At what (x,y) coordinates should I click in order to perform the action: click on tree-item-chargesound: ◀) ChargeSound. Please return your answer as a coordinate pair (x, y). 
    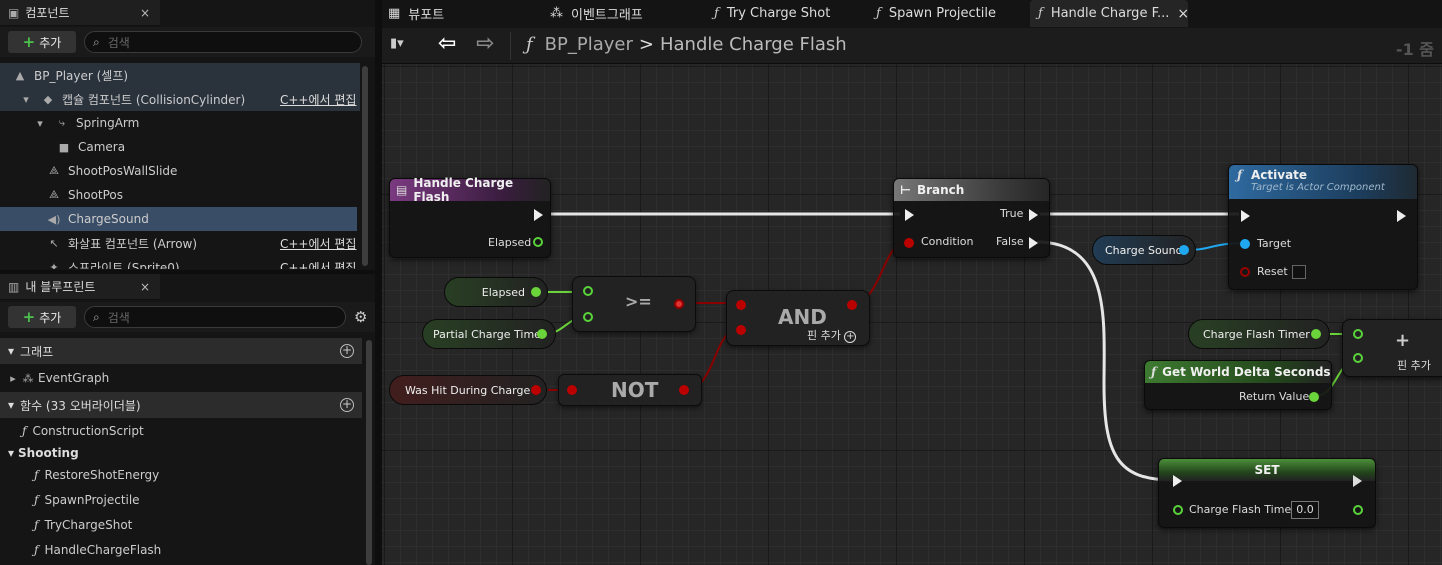
    Looking at the image, I should click on (178, 219).